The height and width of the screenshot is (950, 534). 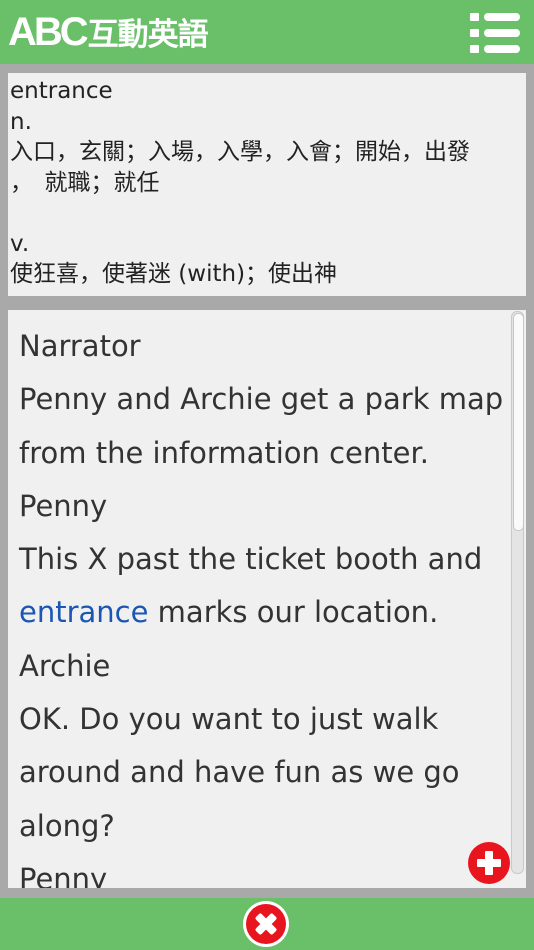 What do you see at coordinates (83, 612) in the screenshot?
I see `highlighted-word-link: entrance` at bounding box center [83, 612].